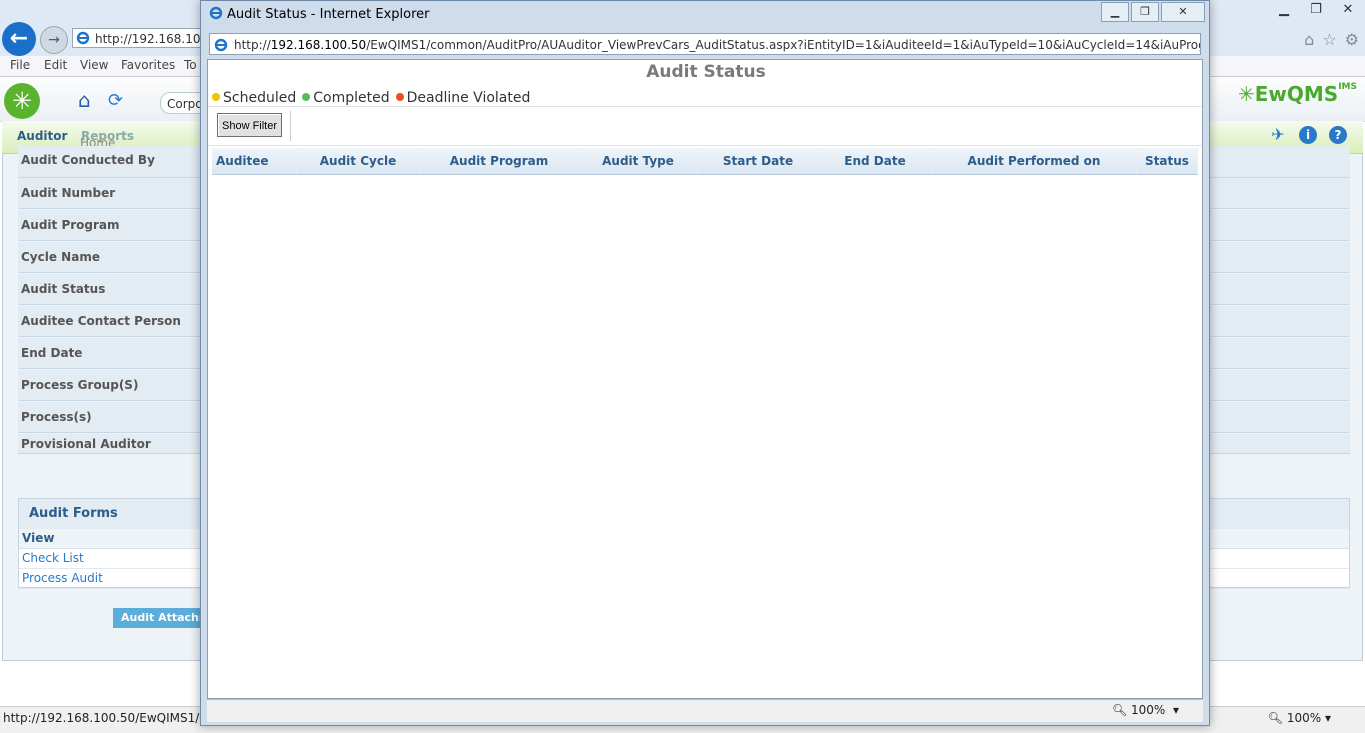 The image size is (1365, 733). I want to click on deadline-violated-dot-icon, so click(399, 97).